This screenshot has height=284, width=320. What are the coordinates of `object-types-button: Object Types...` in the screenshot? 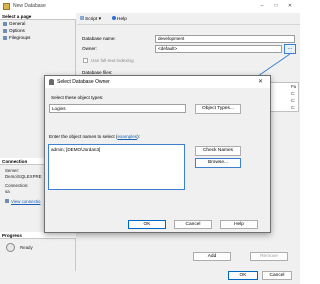 It's located at (218, 109).